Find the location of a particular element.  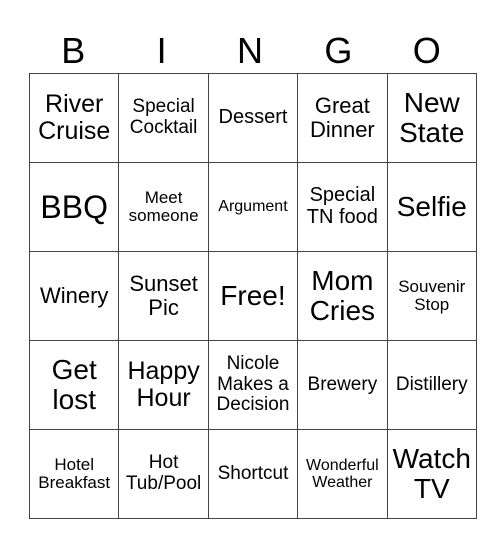

bingo-cell: Special TN food is located at coordinates (342, 207).